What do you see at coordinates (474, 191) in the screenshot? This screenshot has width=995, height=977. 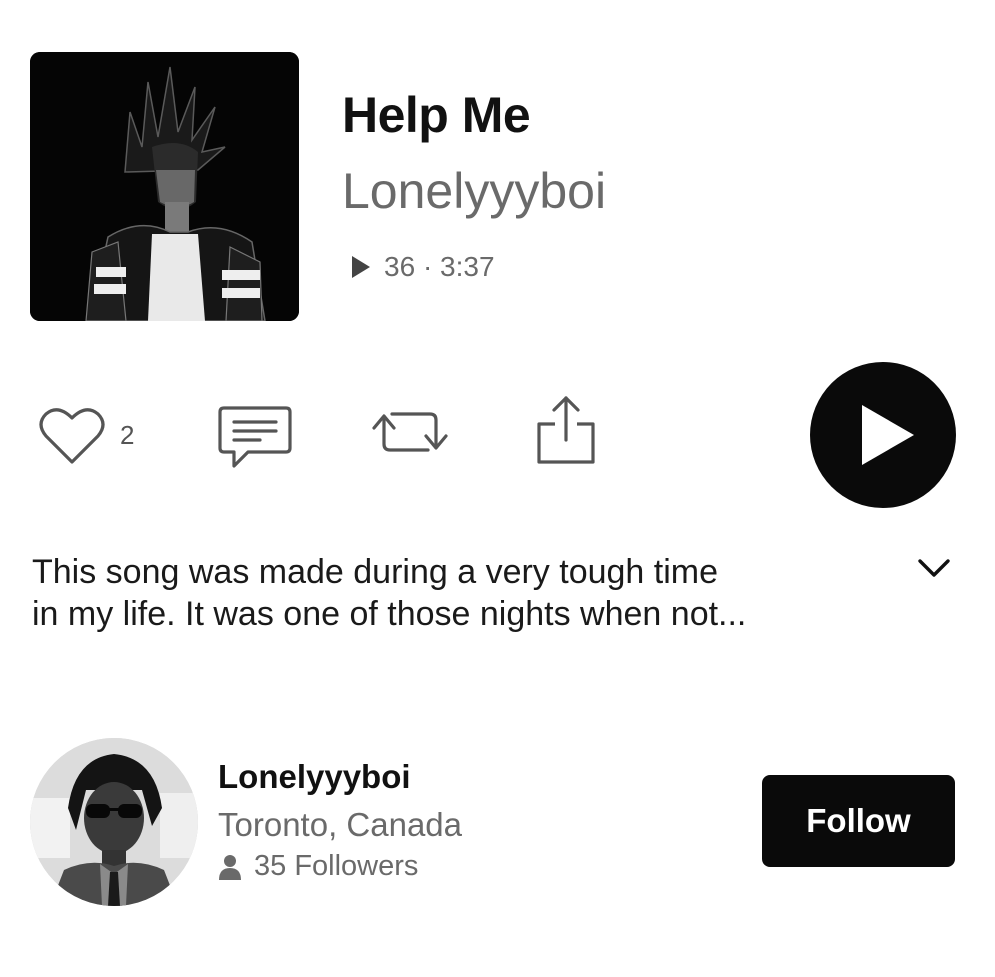 I see `track-artist-link: Lonelyyyboi` at bounding box center [474, 191].